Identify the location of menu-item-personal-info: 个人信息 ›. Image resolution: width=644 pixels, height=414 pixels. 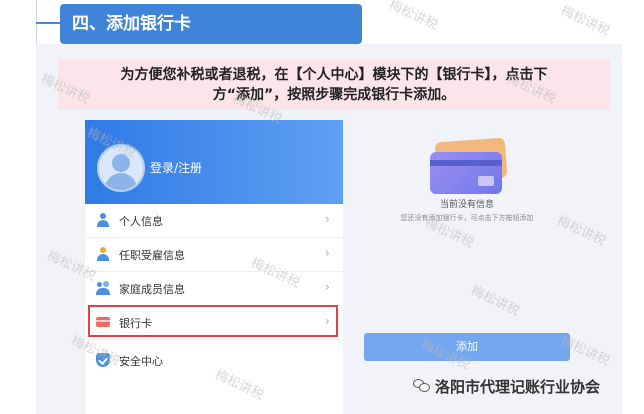
(214, 220).